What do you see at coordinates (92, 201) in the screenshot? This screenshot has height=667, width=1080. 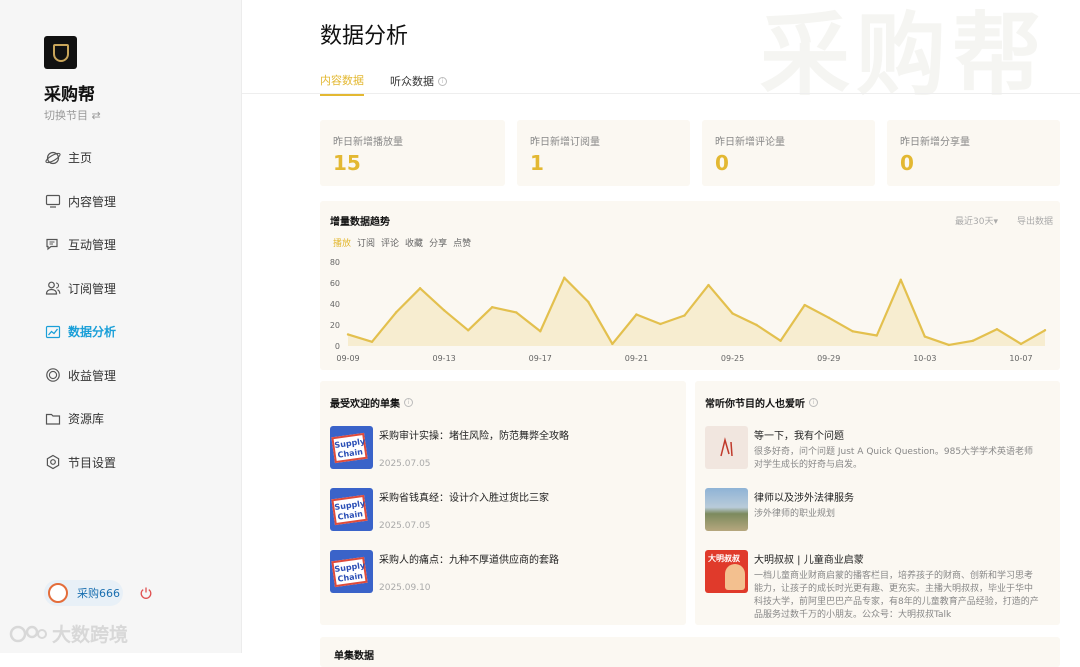 I see `sidebar-item-label: 内容管理` at bounding box center [92, 201].